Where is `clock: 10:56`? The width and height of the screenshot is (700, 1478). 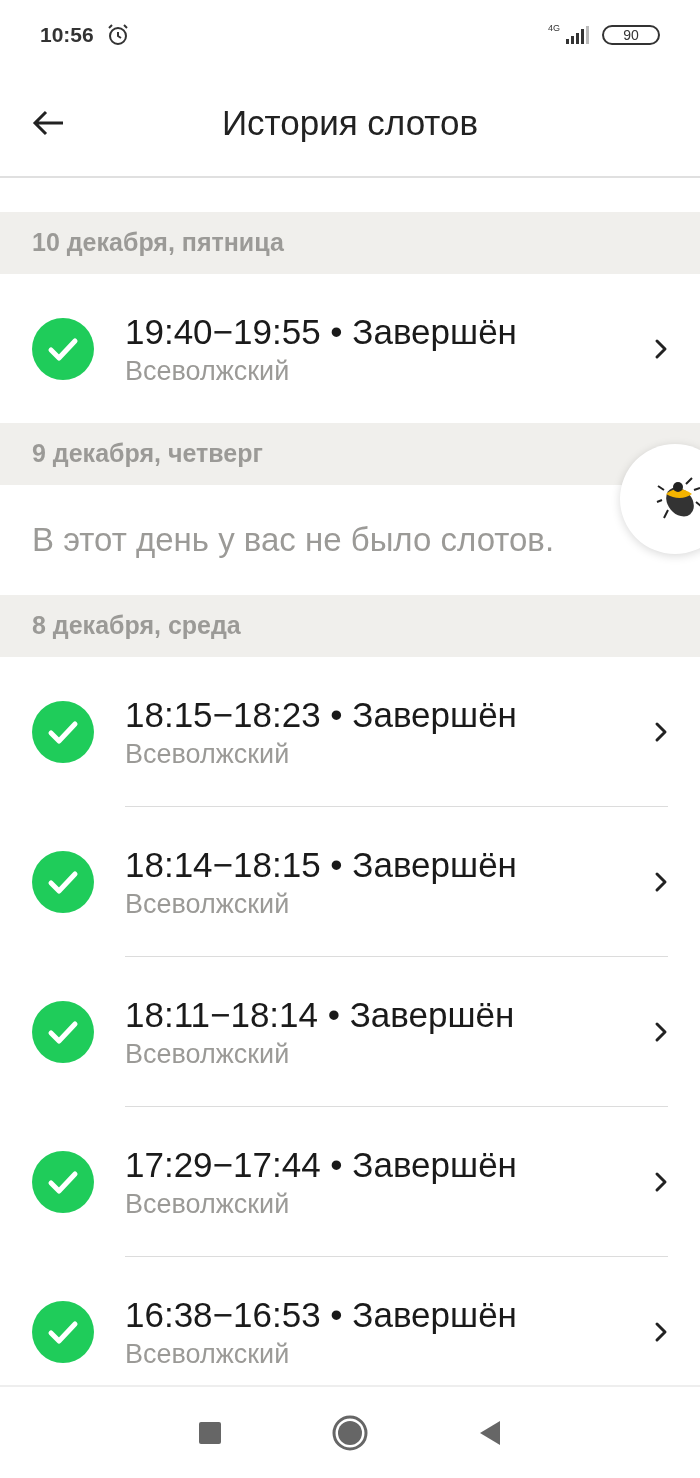
clock: 10:56 is located at coordinates (67, 35).